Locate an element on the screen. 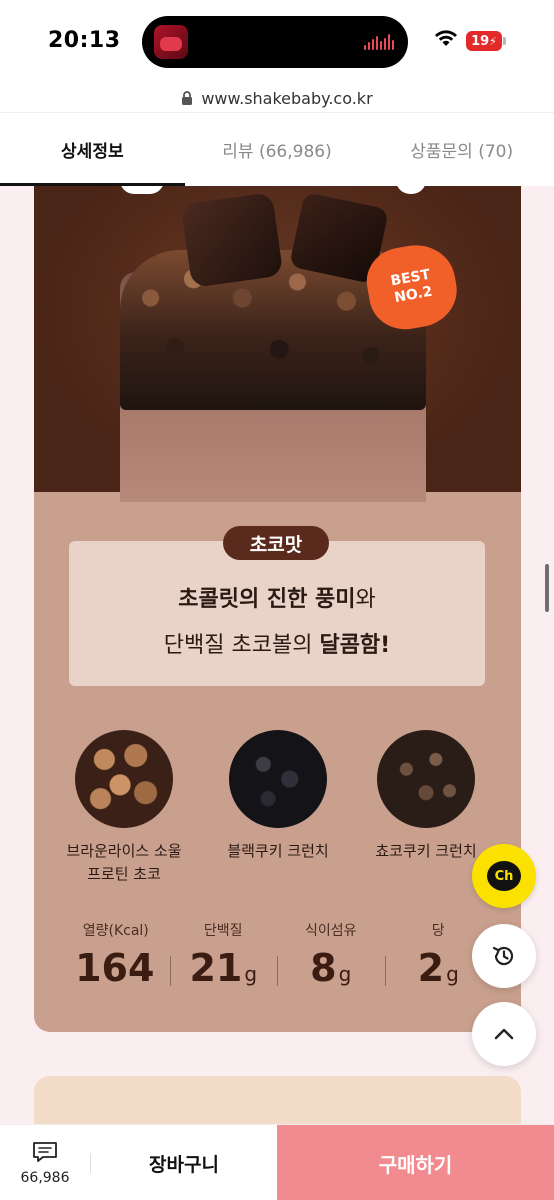 This screenshot has width=554, height=1200. topping-label-line: 프로틴 초코 is located at coordinates (124, 874).